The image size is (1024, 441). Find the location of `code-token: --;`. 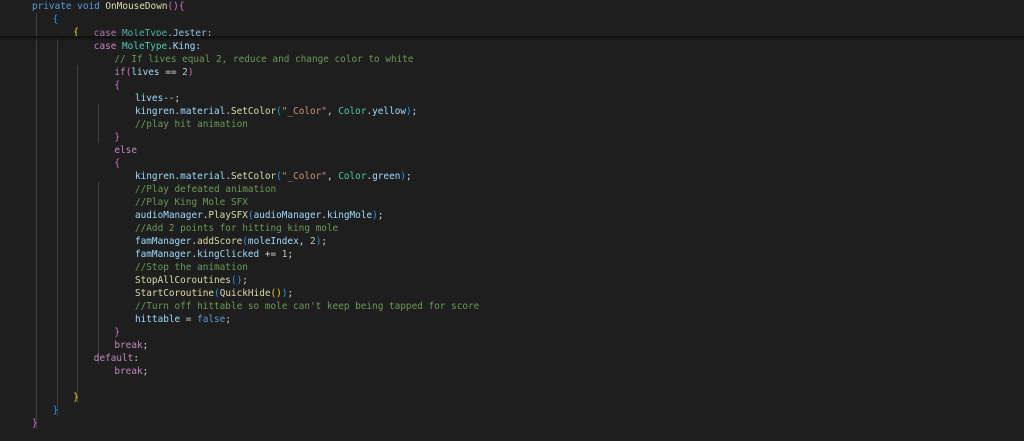

code-token: --; is located at coordinates (172, 99).